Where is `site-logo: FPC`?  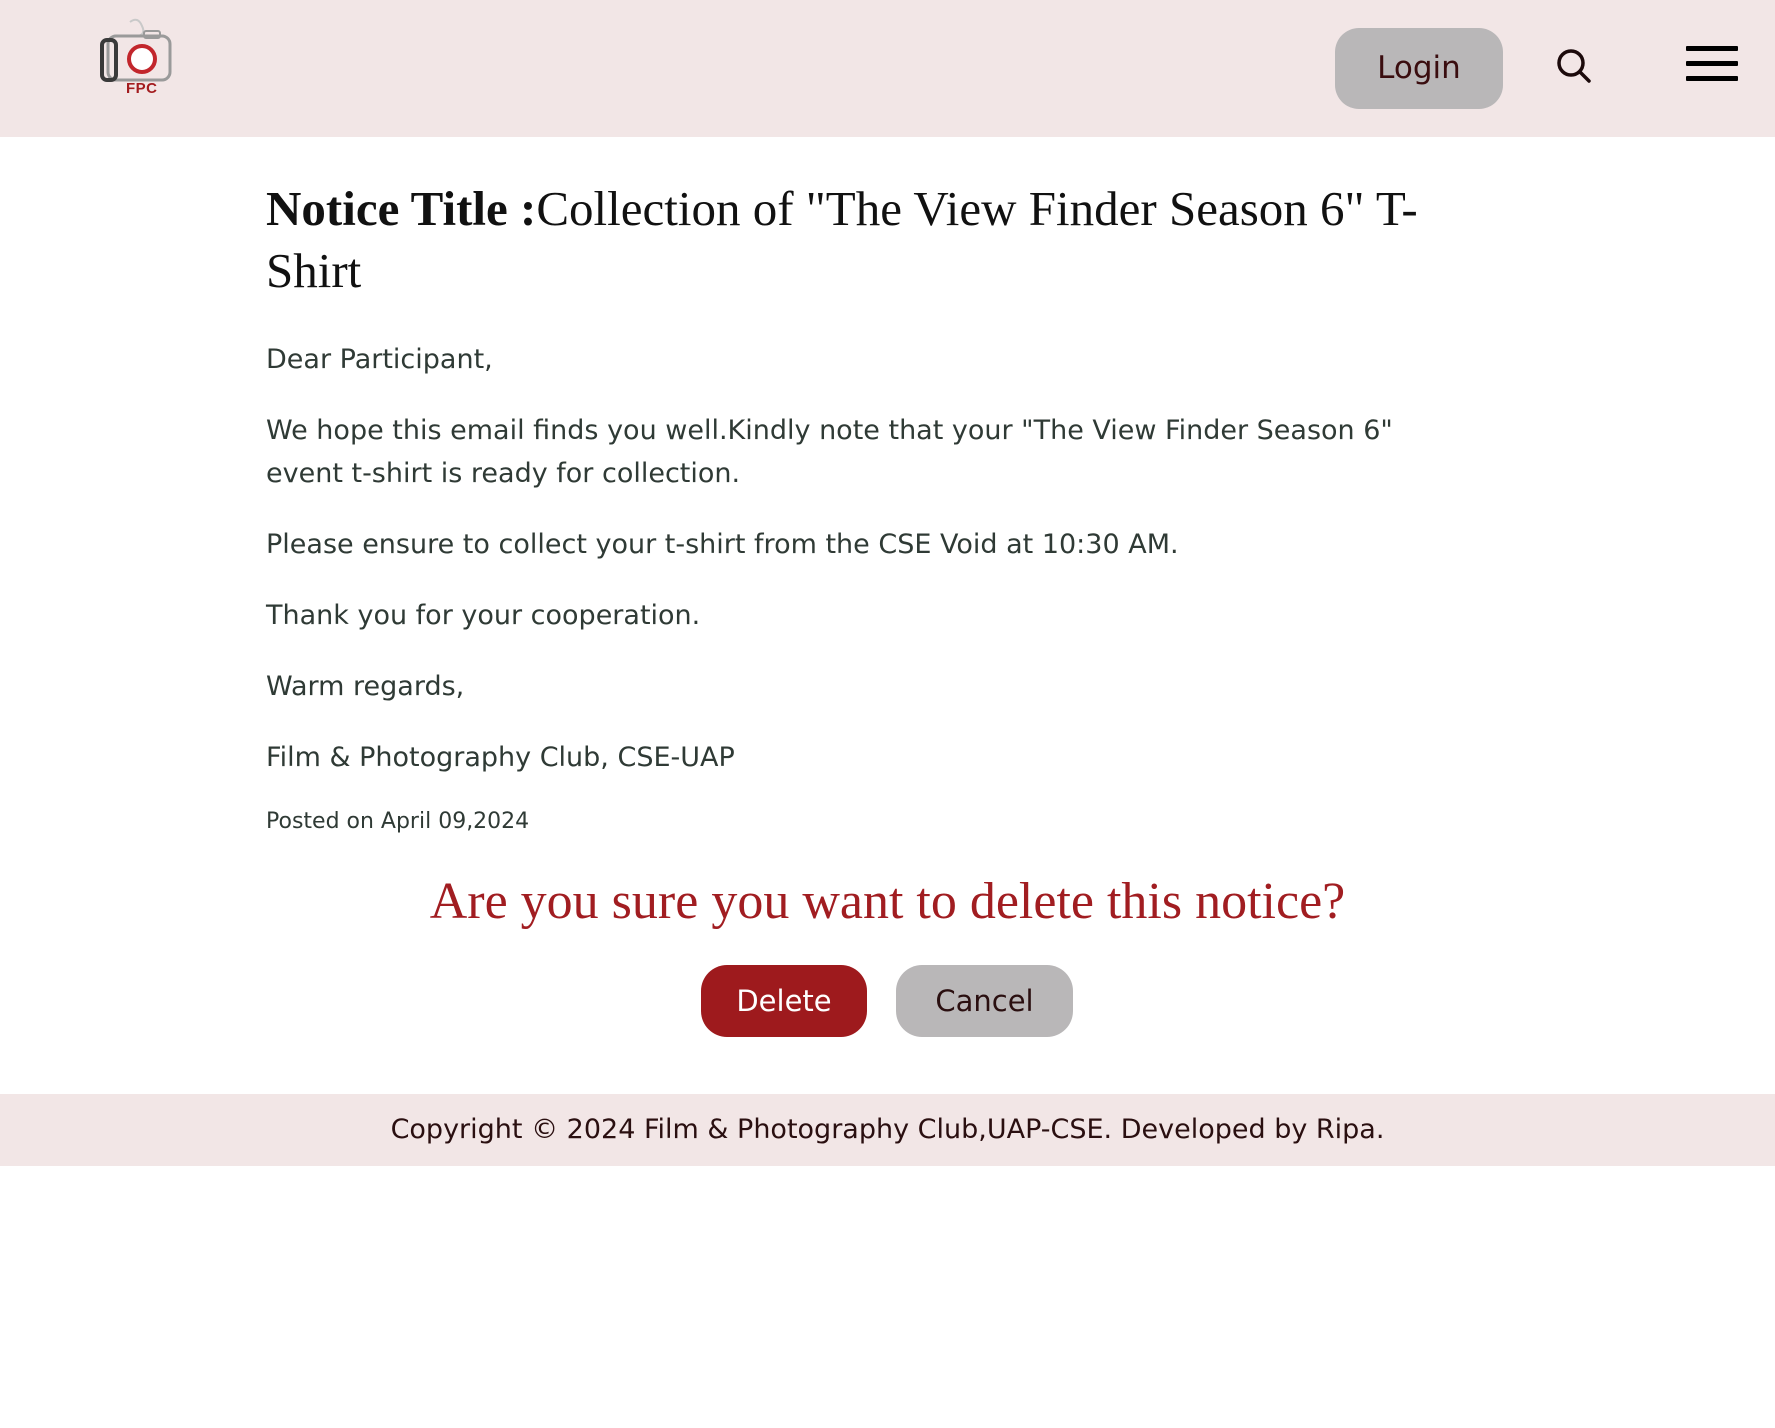 site-logo: FPC is located at coordinates (140, 59).